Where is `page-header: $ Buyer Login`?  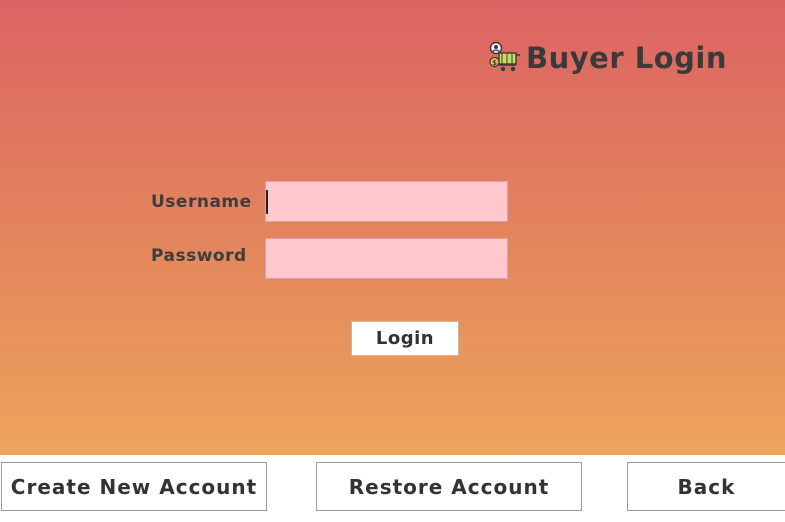
page-header: $ Buyer Login is located at coordinates (607, 58).